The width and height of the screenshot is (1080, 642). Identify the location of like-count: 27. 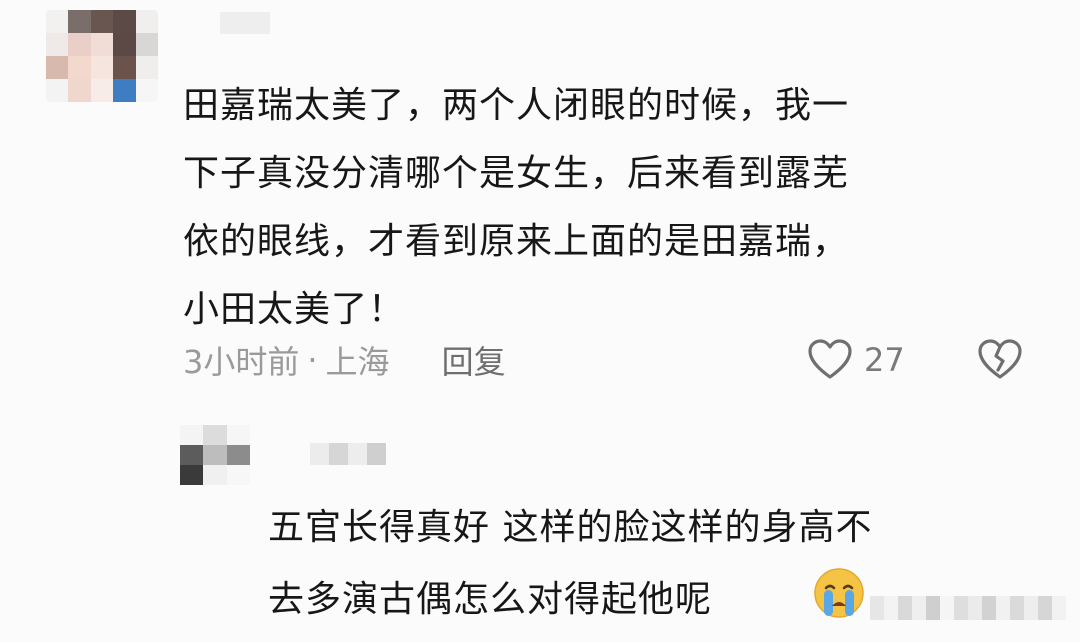
(884, 360).